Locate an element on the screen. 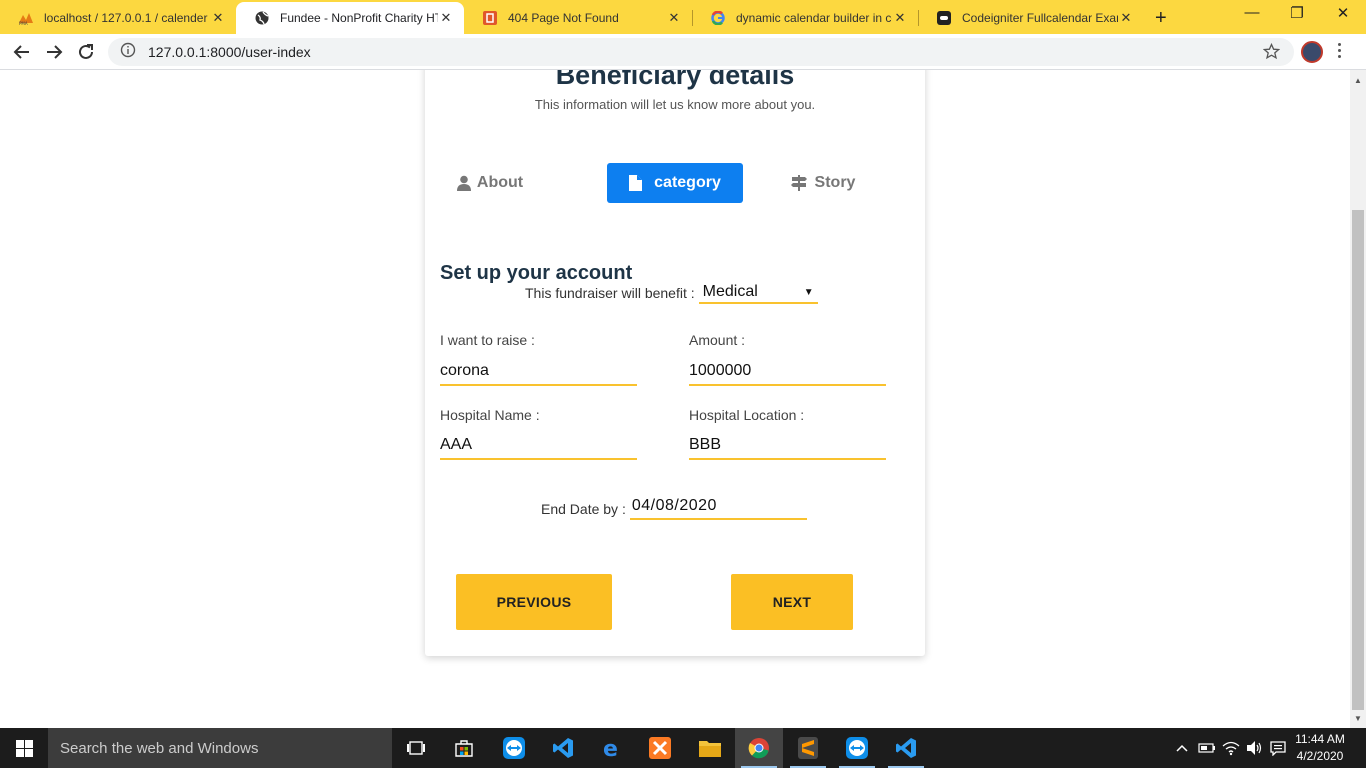 The height and width of the screenshot is (768, 1366). minimize-icon: — is located at coordinates (1252, 12).